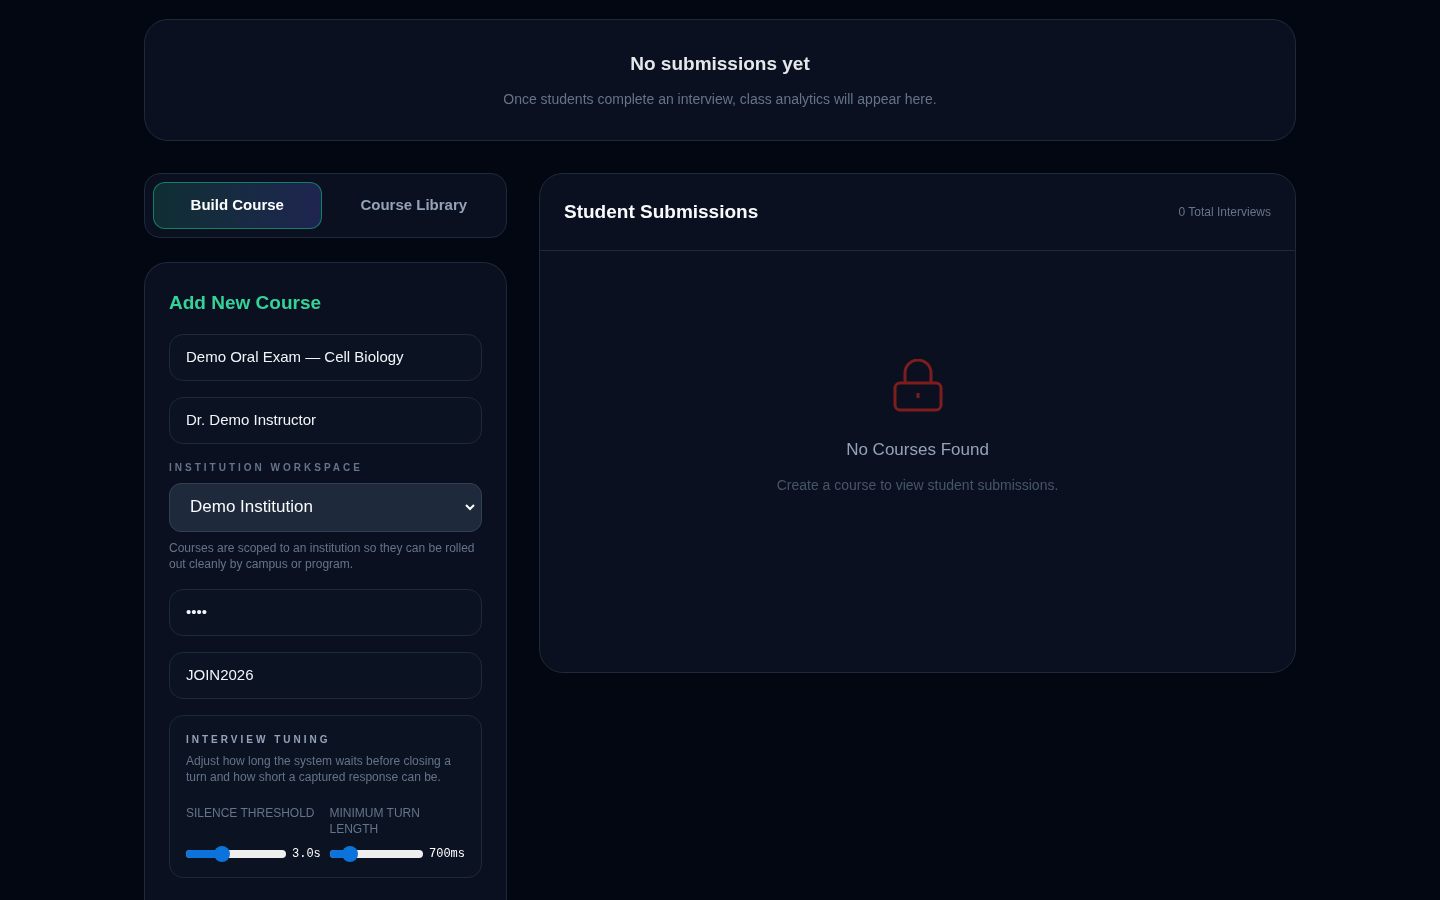 Image resolution: width=1440 pixels, height=900 pixels. I want to click on empty-title: No Courses Found, so click(917, 450).